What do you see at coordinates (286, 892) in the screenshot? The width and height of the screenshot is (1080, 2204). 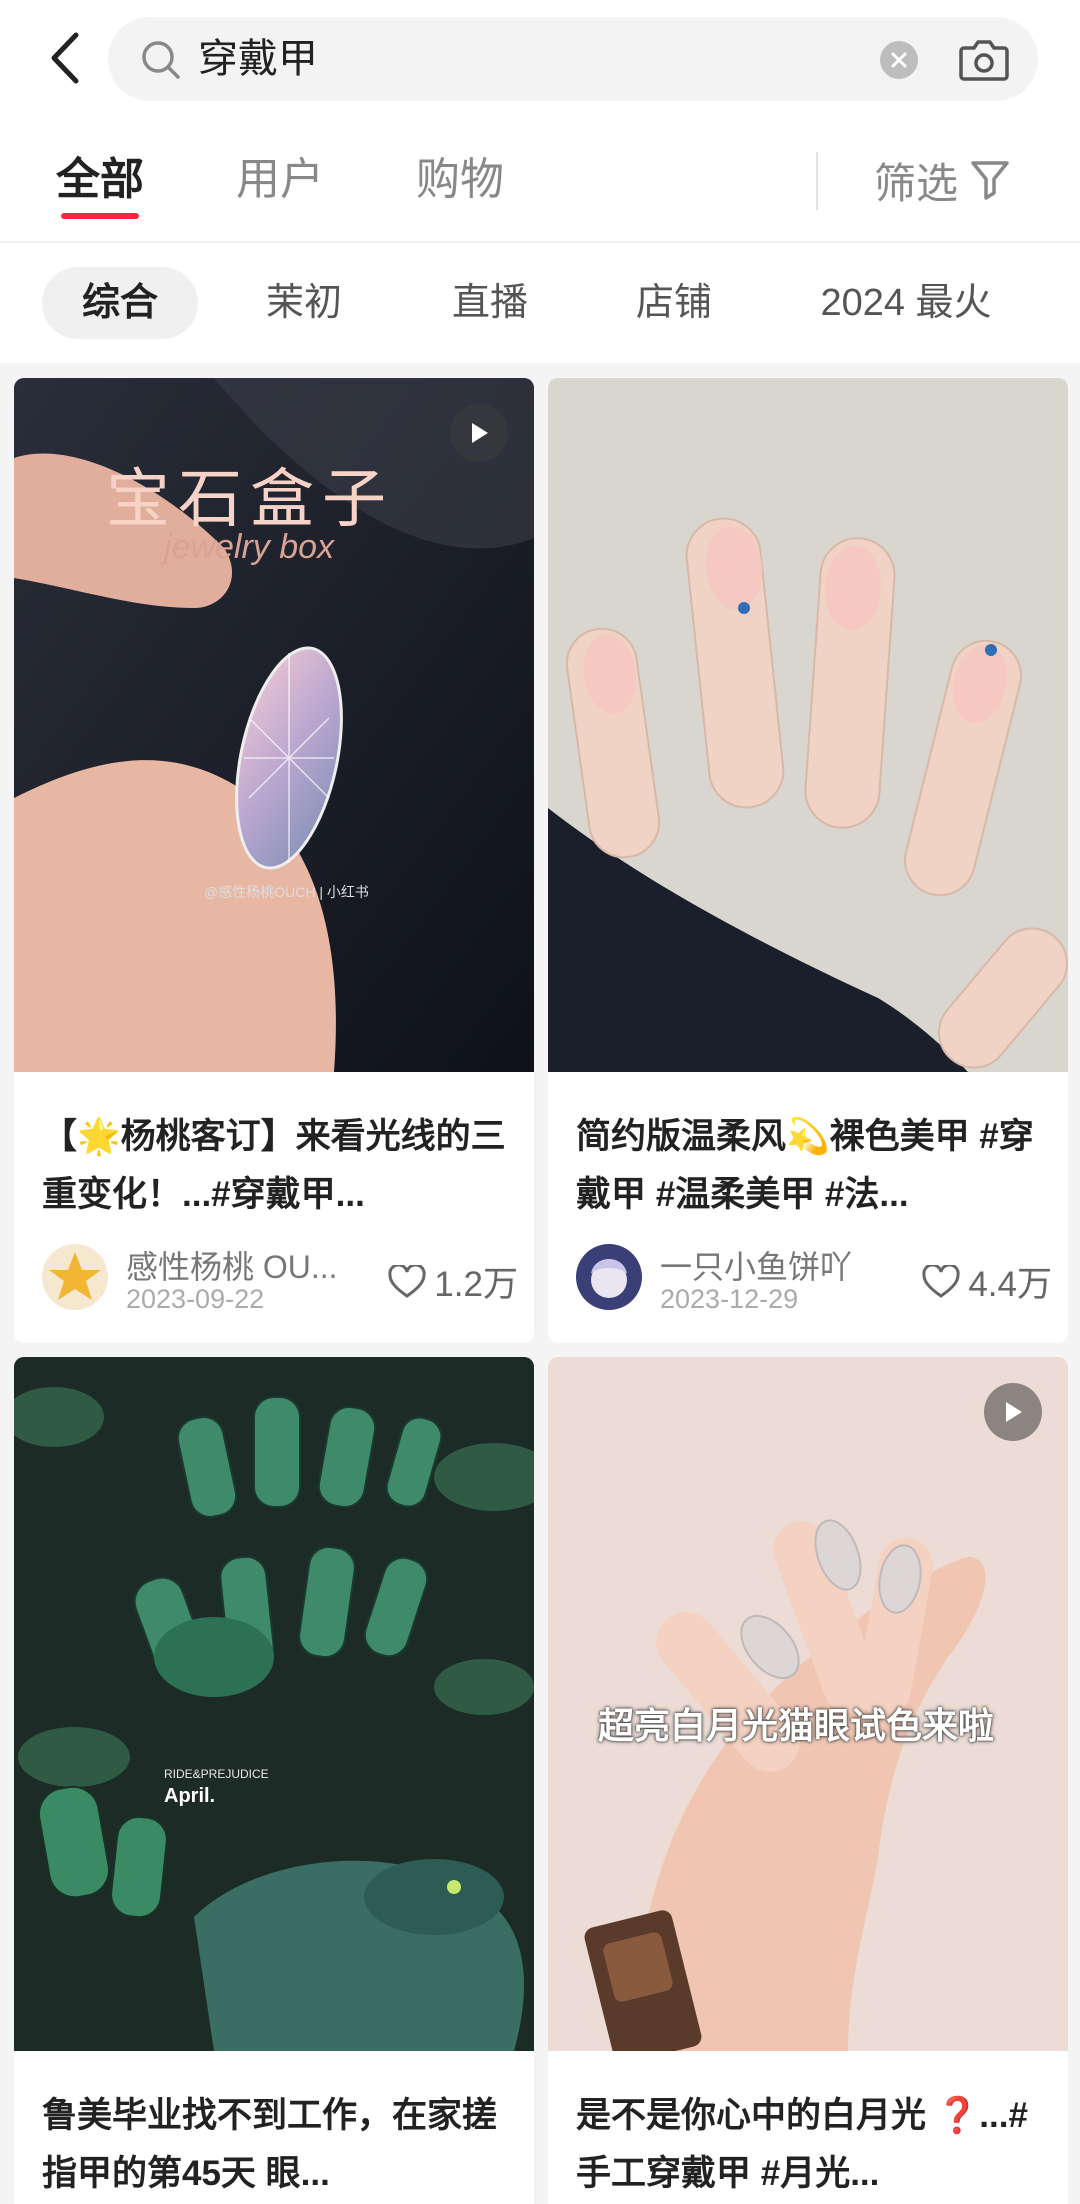 I see `image-watermark-text: @感性杨桃OUCH | 小红书` at bounding box center [286, 892].